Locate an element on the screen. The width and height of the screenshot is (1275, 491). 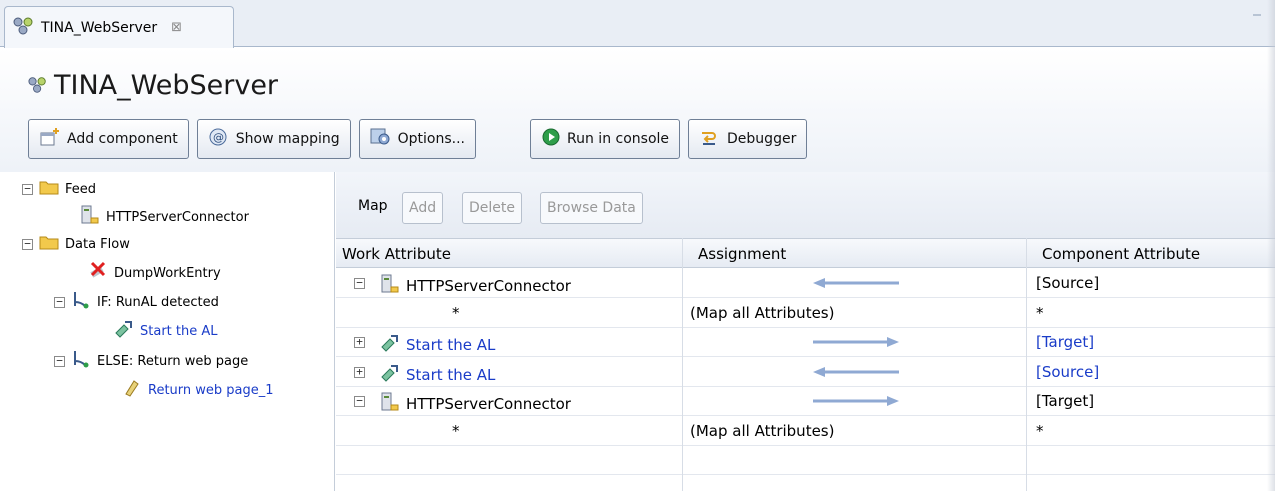
tree-label: Return web page_1 is located at coordinates (211, 390).